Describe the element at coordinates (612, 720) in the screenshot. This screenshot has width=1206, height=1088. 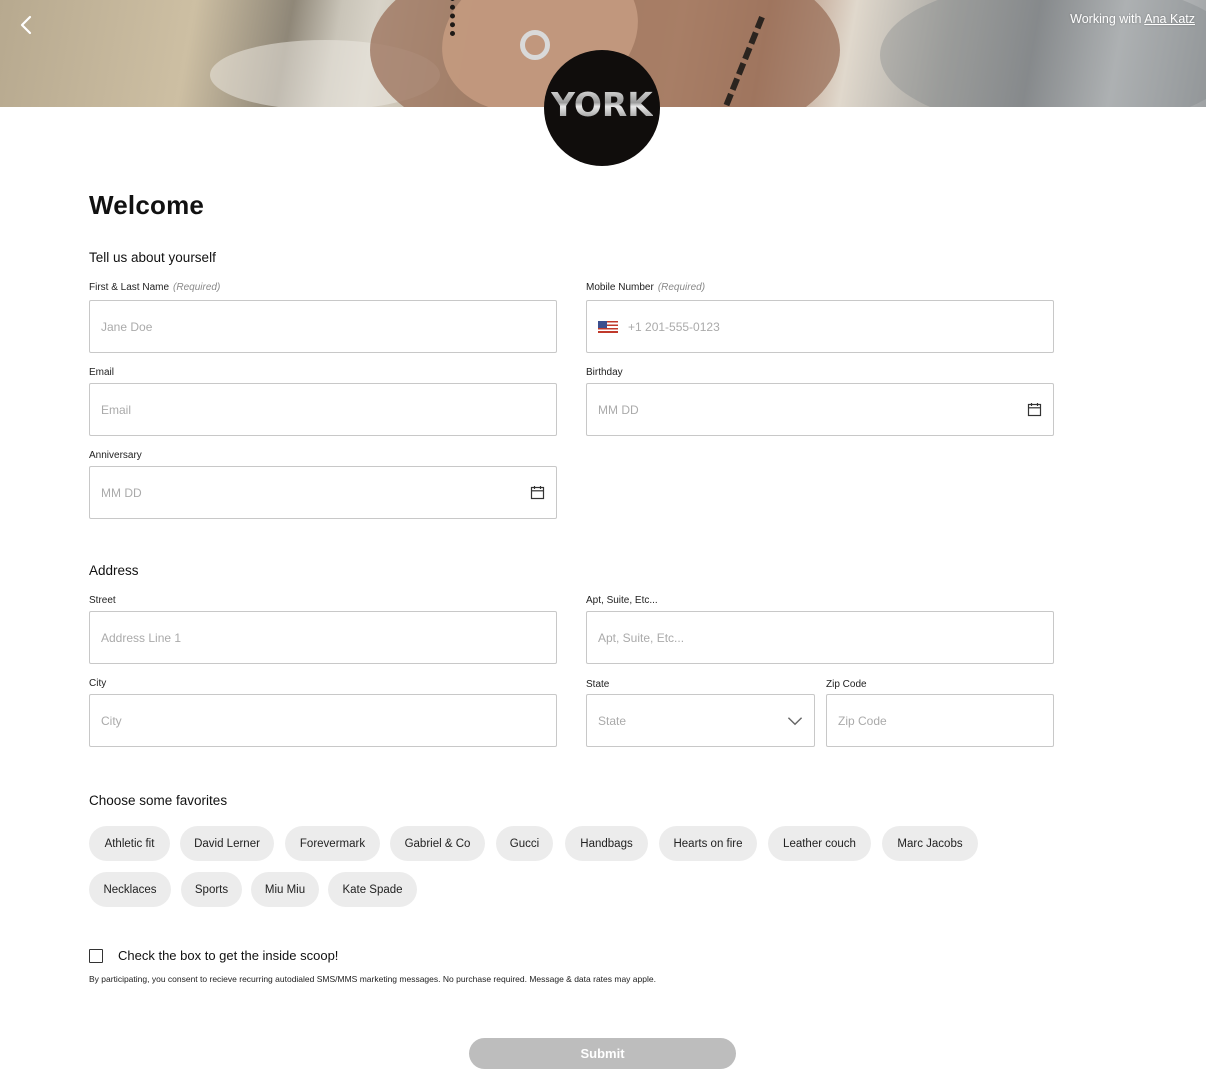
I see `state-placeholder: State` at that location.